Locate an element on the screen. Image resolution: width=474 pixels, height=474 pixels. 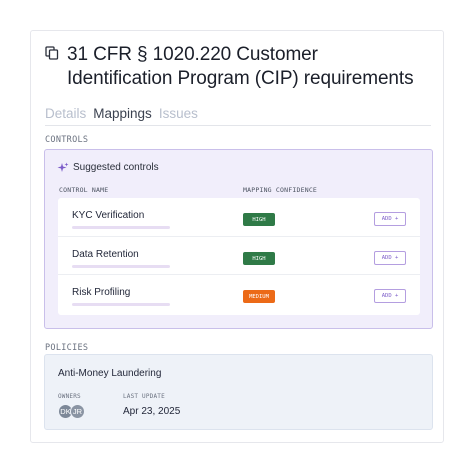
suggested-controls-title: Suggested controls is located at coordinates (116, 167).